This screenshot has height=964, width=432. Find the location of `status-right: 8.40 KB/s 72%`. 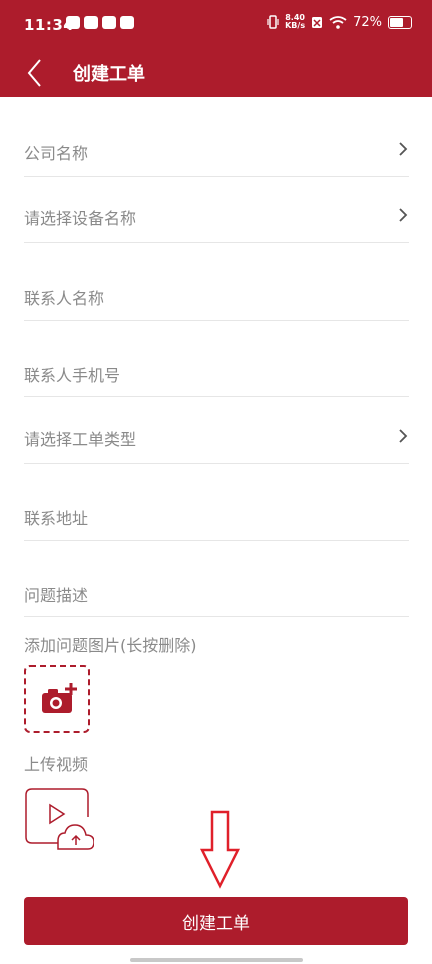

status-right: 8.40 KB/s 72% is located at coordinates (339, 22).